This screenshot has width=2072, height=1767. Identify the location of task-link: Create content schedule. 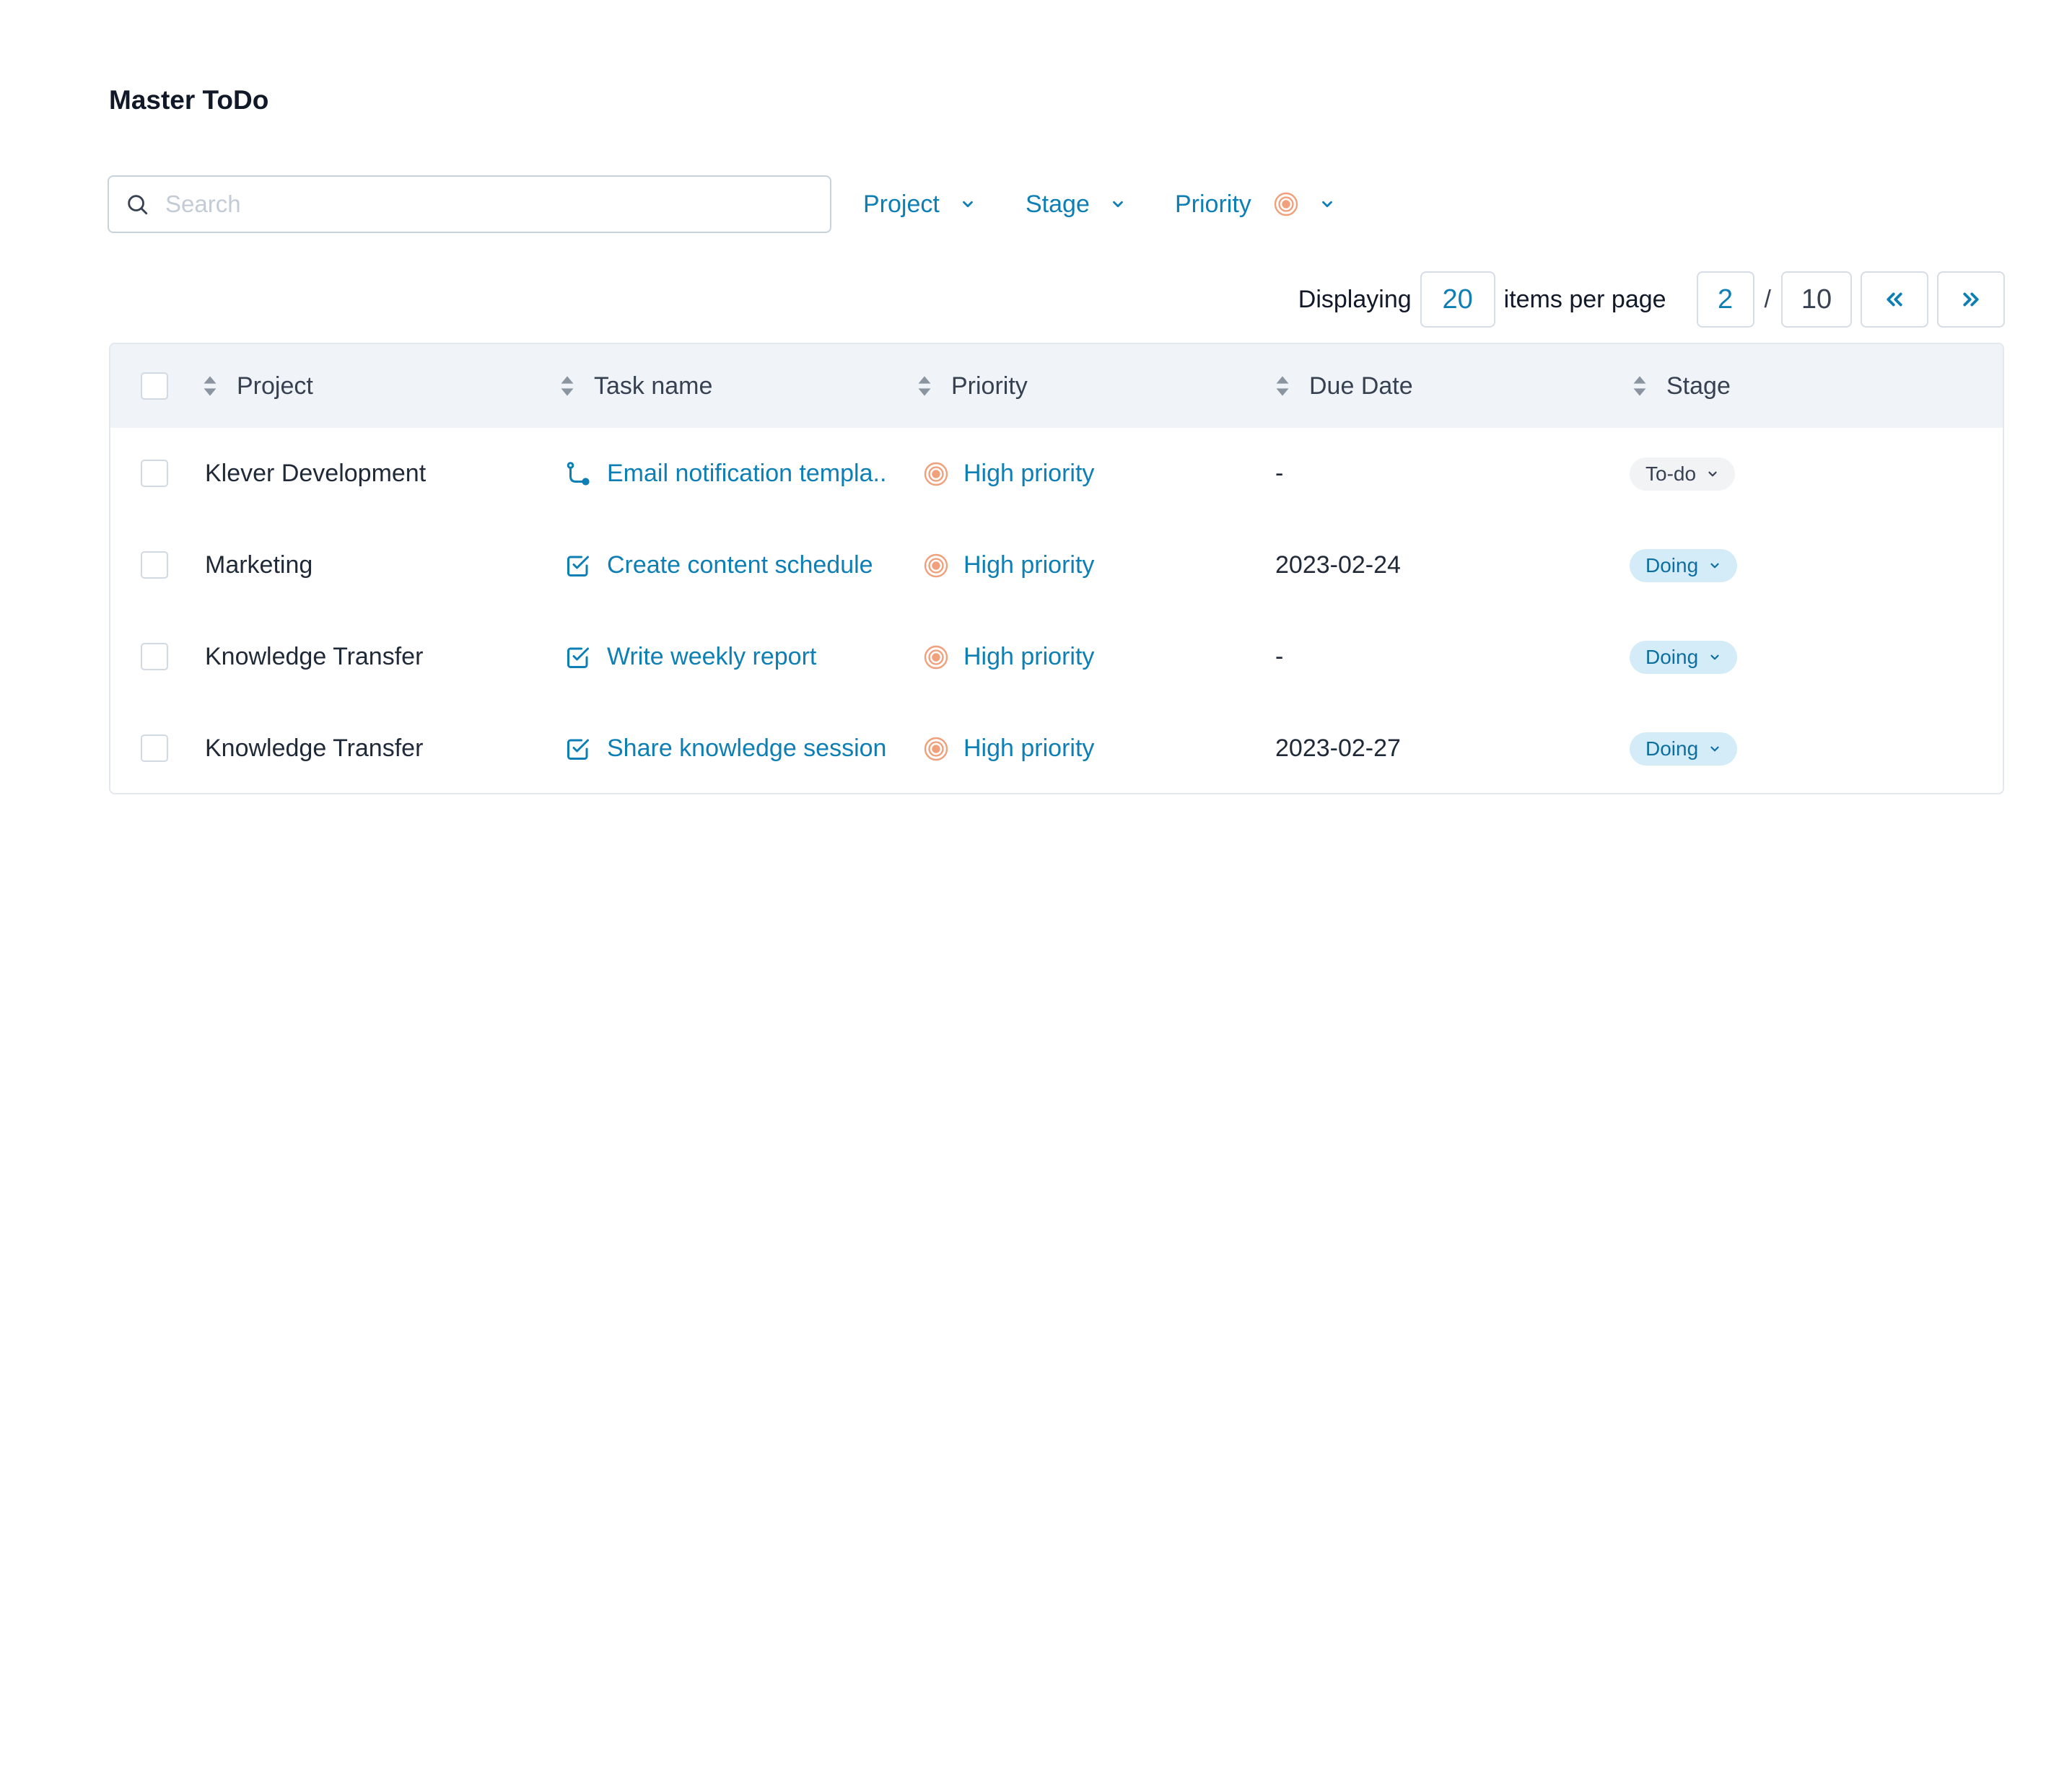
(719, 565).